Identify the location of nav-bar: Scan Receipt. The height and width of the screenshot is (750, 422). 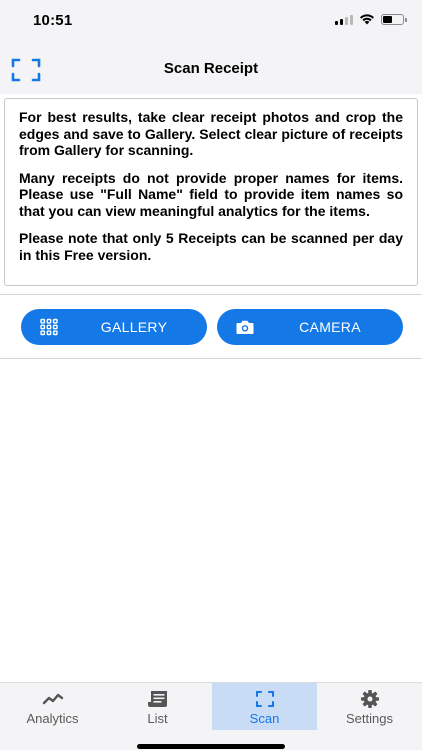
(211, 69).